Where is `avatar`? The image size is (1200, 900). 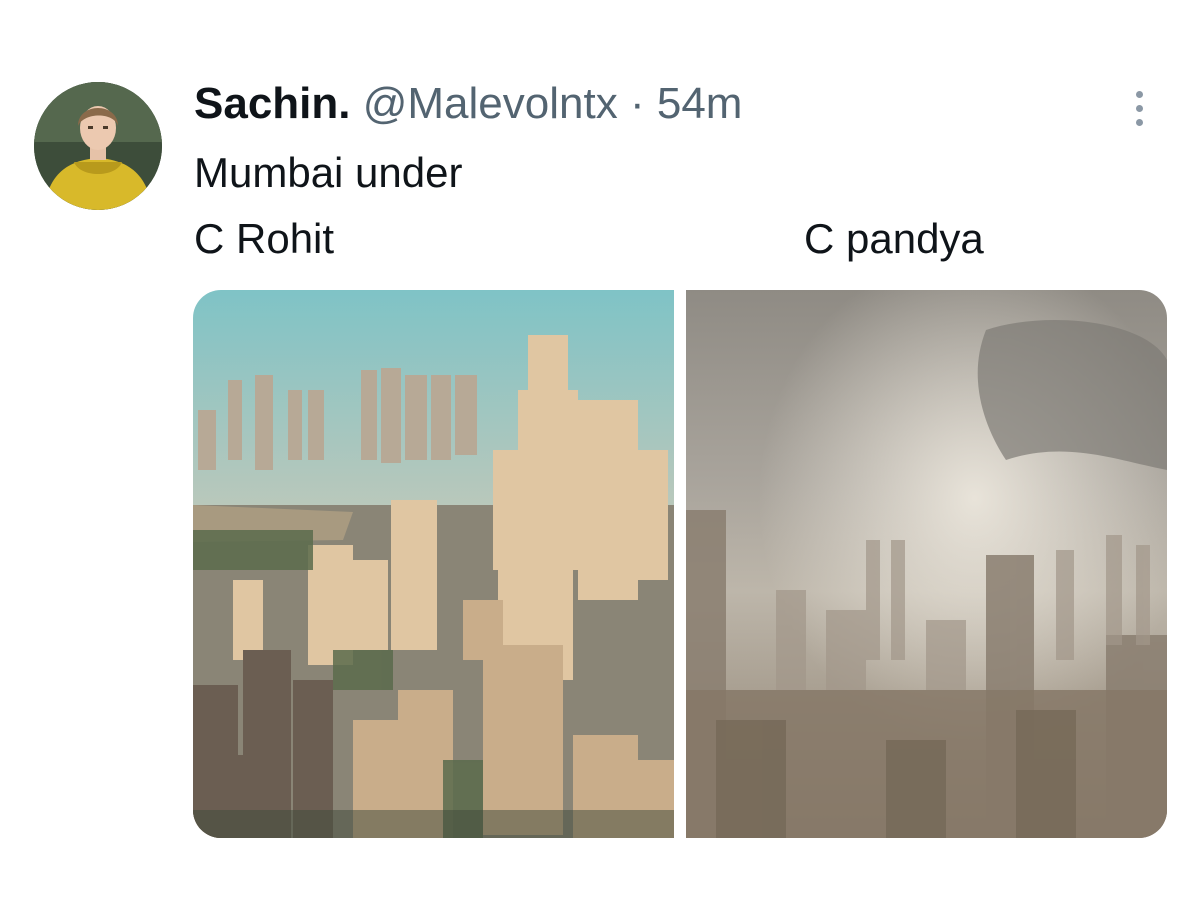
avatar is located at coordinates (98, 146).